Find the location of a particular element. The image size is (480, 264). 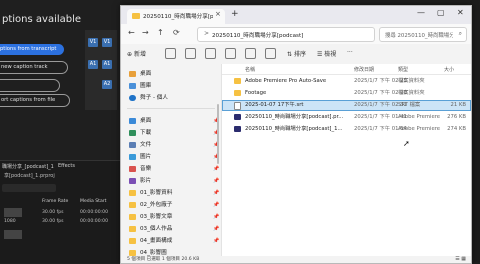

nav-item-documents: 文件📌 is located at coordinates (171, 145).